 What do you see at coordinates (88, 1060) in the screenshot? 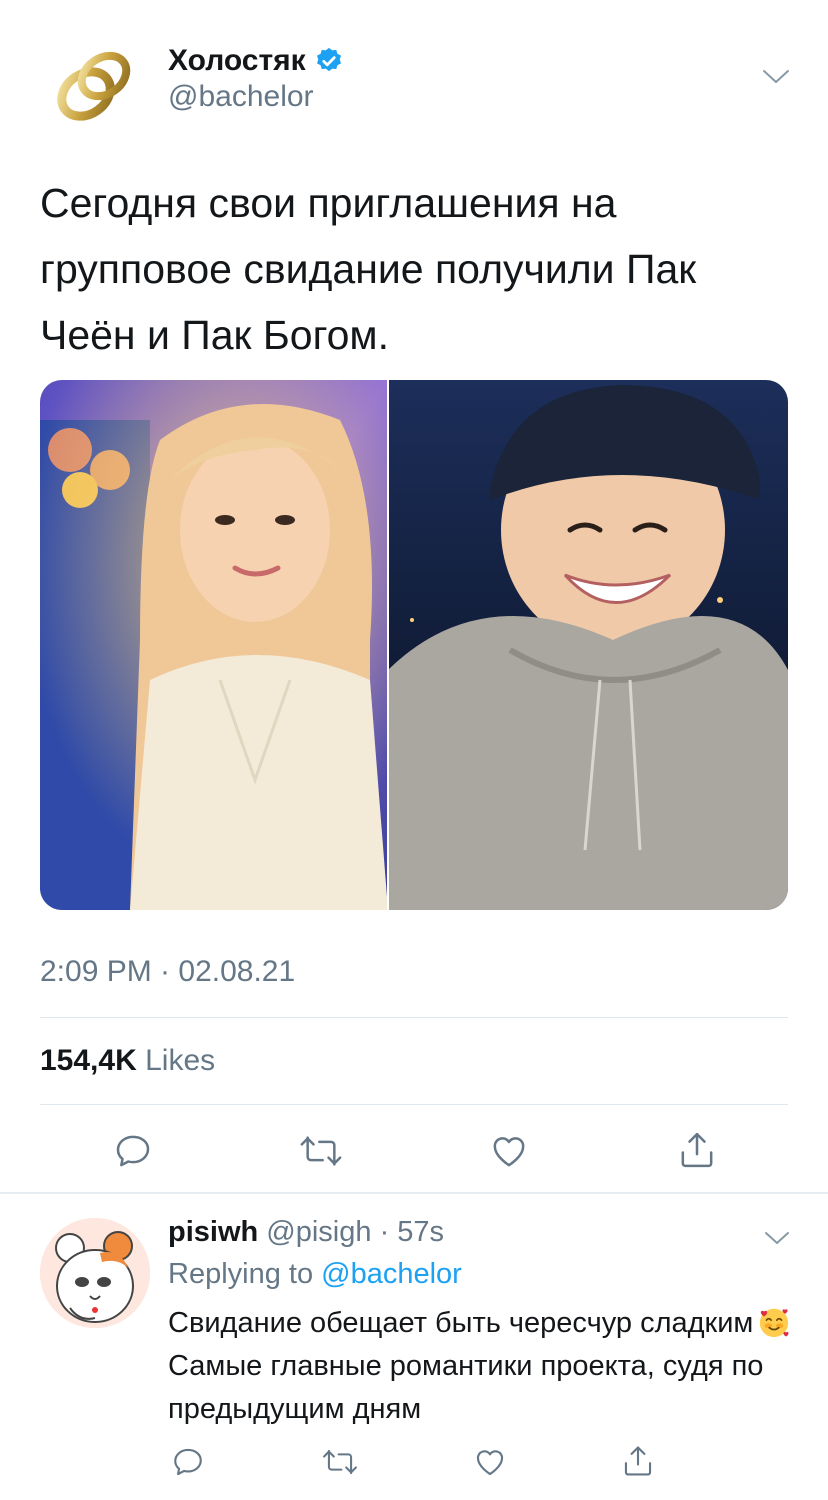
I see `likes-count: 154,4K` at bounding box center [88, 1060].